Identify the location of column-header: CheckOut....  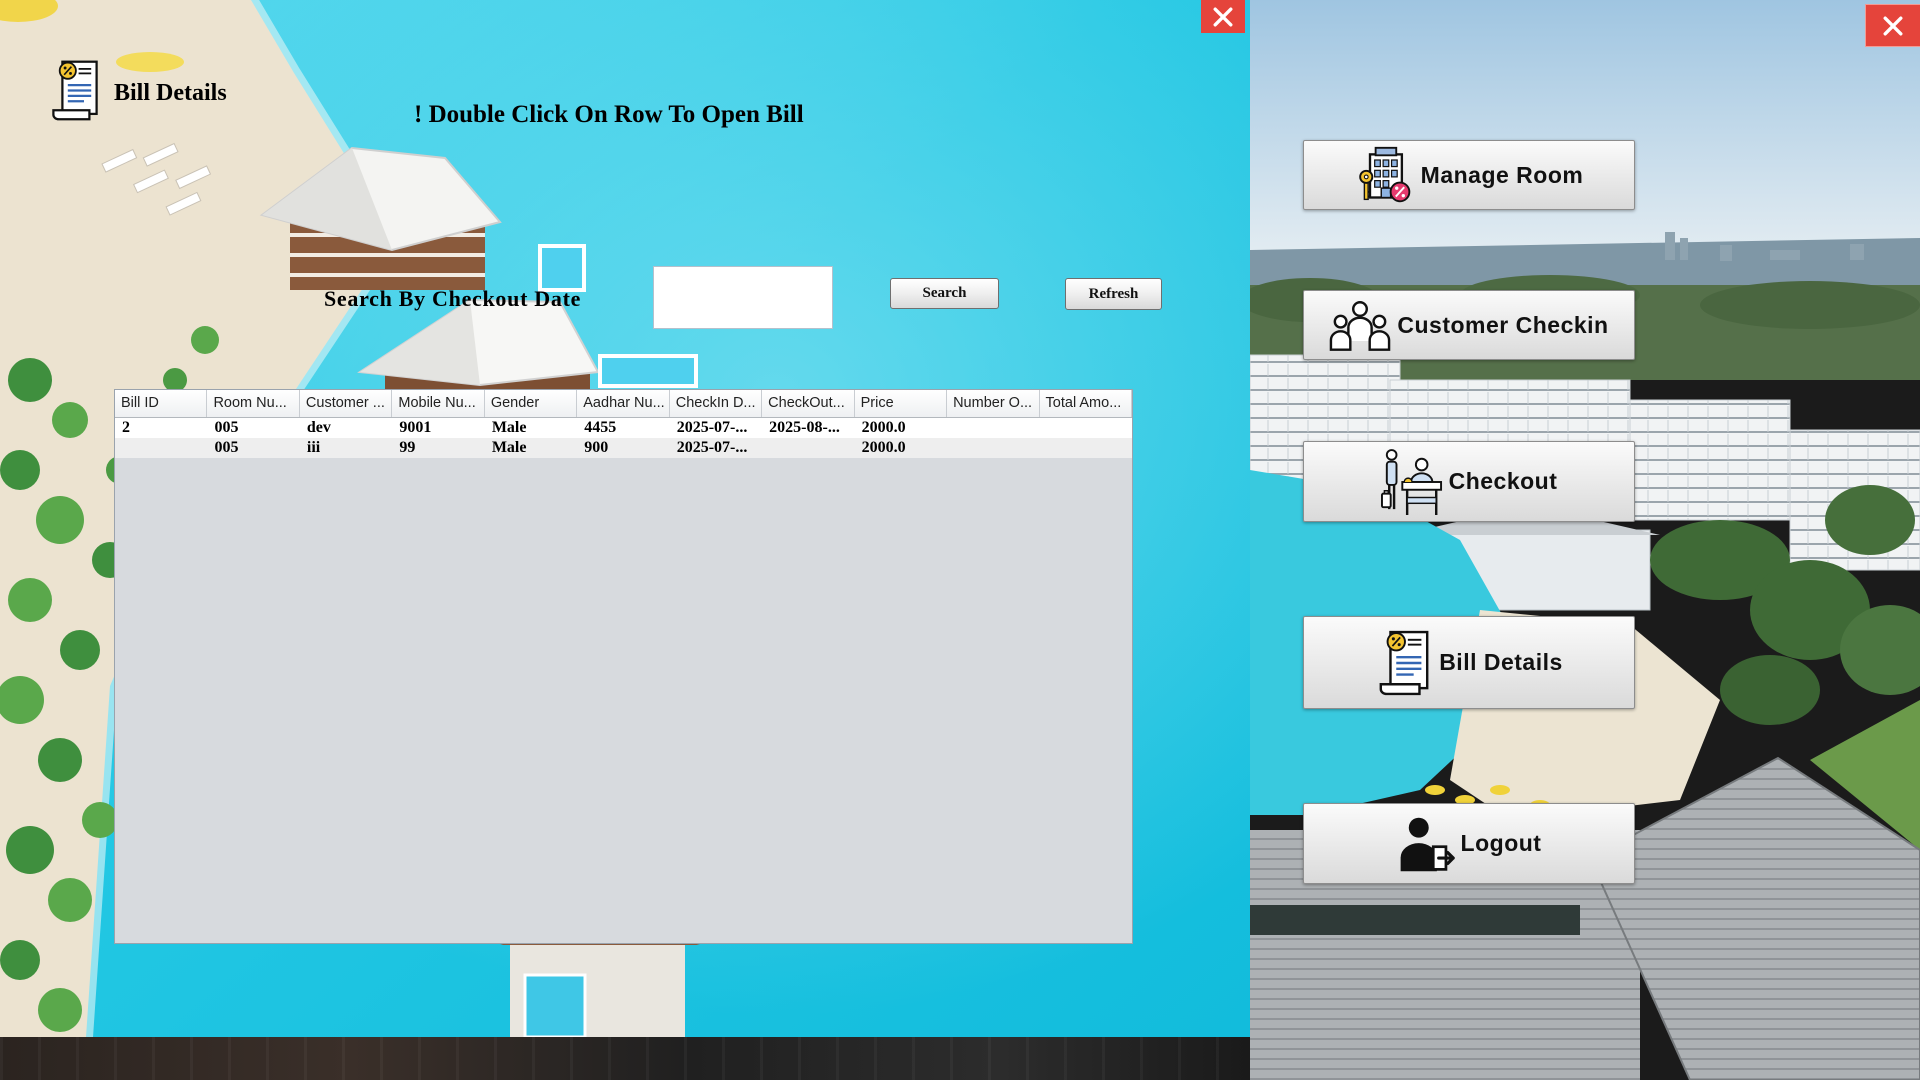
(808, 403).